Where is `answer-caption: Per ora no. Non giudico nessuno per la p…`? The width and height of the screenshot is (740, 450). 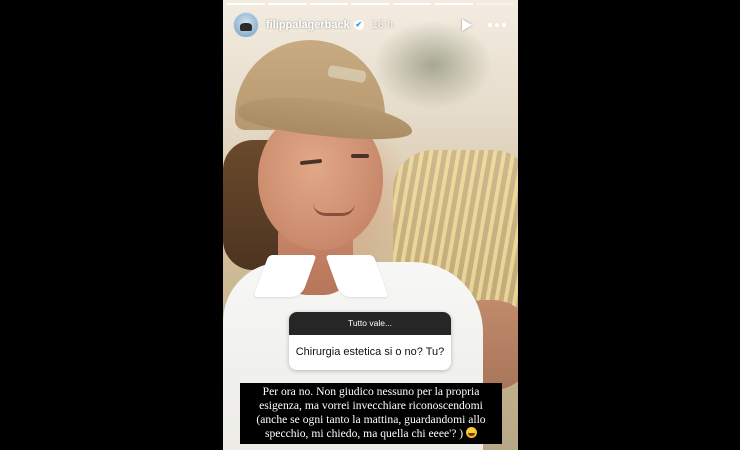 answer-caption: Per ora no. Non giudico nessuno per la p… is located at coordinates (371, 413).